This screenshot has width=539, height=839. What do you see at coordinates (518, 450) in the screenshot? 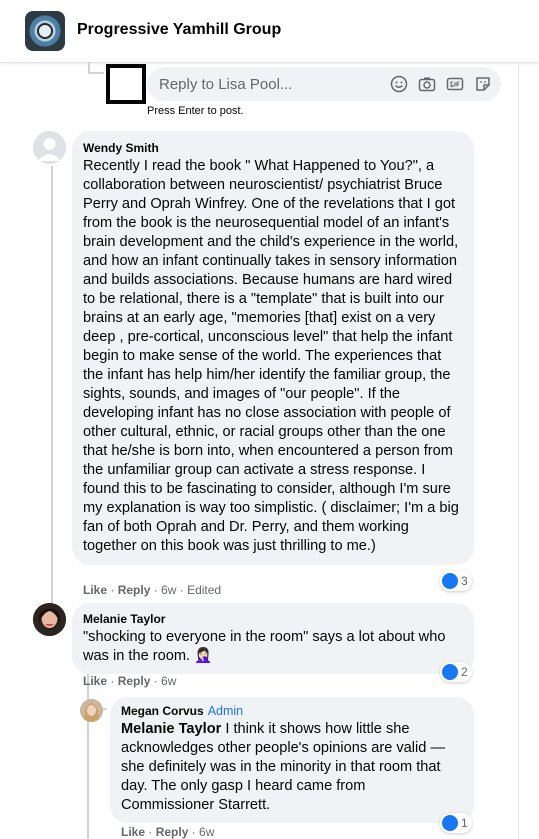
I see `scrollbar` at bounding box center [518, 450].